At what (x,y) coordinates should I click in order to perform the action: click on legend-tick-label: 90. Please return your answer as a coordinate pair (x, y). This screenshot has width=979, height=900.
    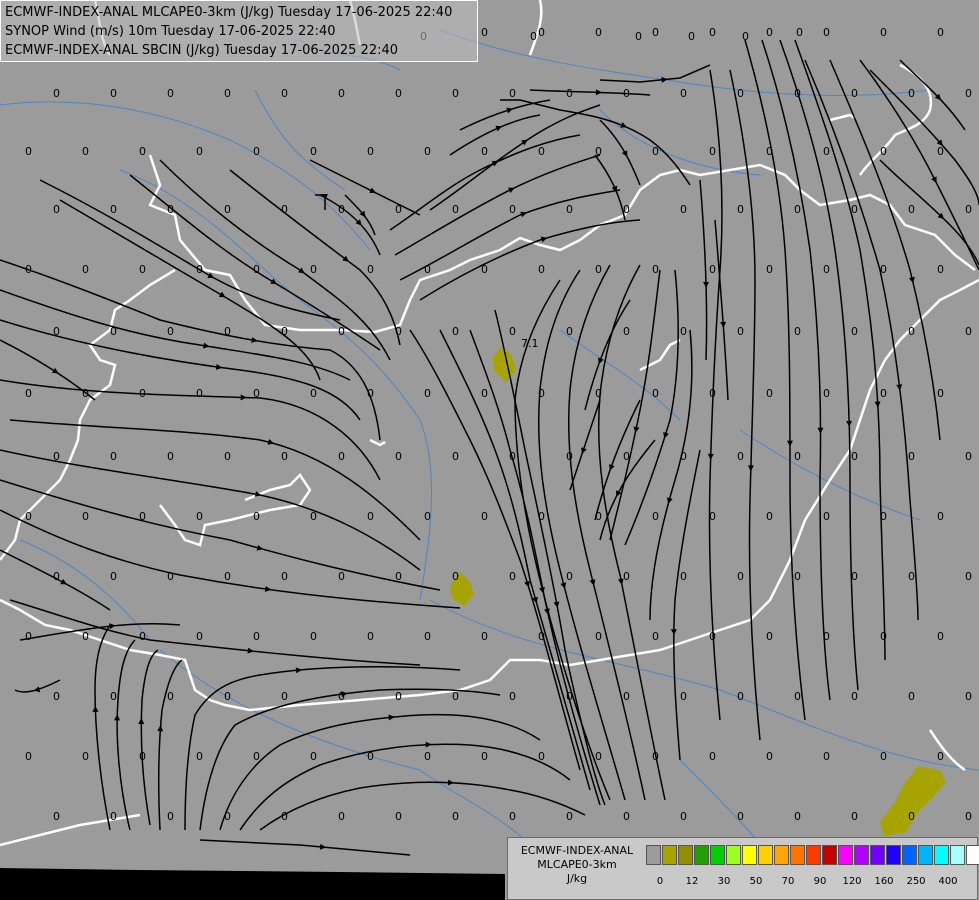
    Looking at the image, I should click on (820, 881).